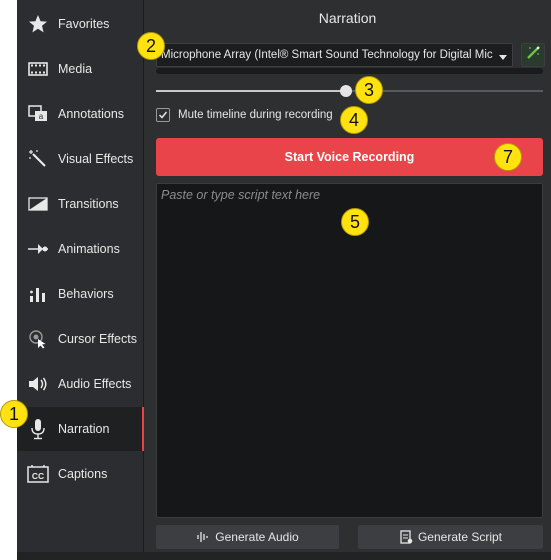  I want to click on behaviors-icon, so click(38, 294).